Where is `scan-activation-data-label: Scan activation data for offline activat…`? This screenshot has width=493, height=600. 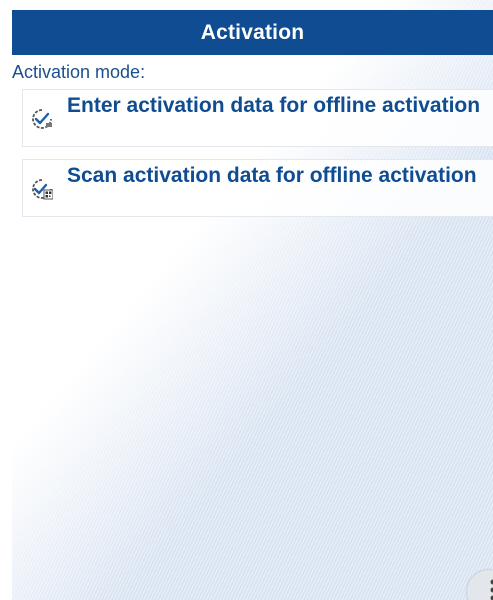 scan-activation-data-label: Scan activation data for offline activat… is located at coordinates (272, 175).